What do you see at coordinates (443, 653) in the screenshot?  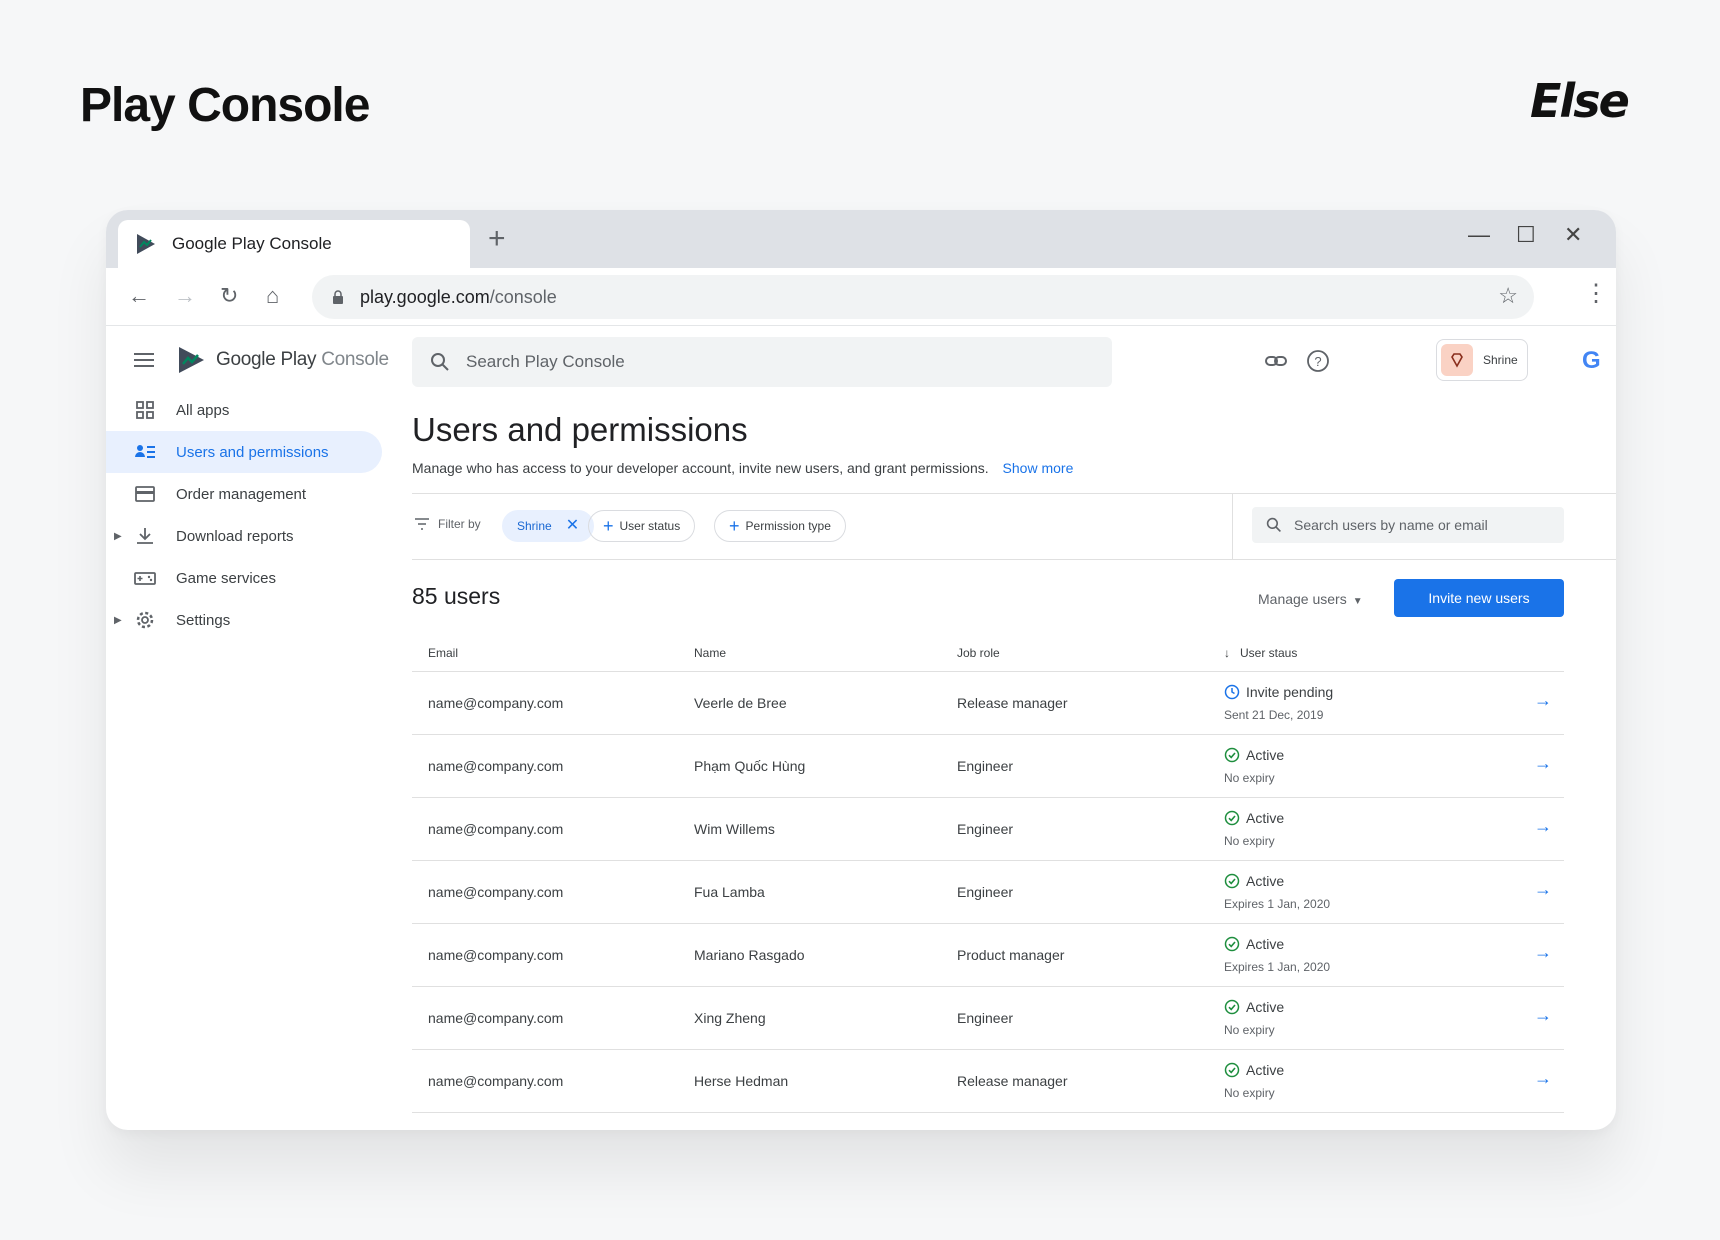 I see `column-header-email: Email` at bounding box center [443, 653].